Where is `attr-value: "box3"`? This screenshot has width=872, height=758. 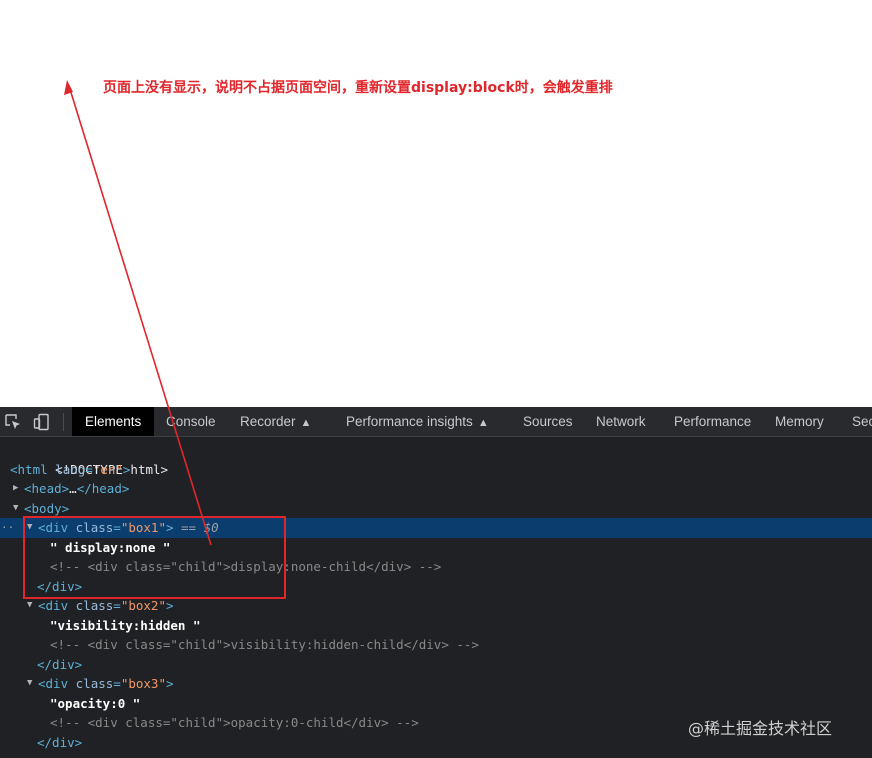
attr-value: "box3" is located at coordinates (143, 683).